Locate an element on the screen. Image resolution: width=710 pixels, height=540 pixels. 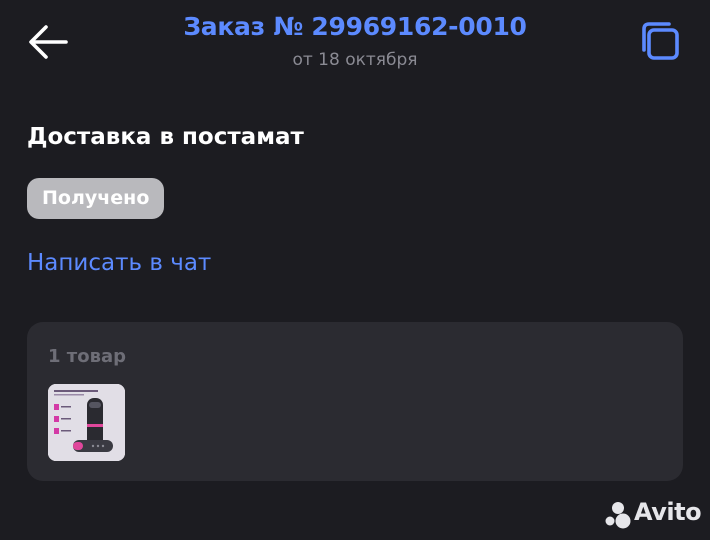
write-to-chat-link: Написать в чат is located at coordinates (119, 263).